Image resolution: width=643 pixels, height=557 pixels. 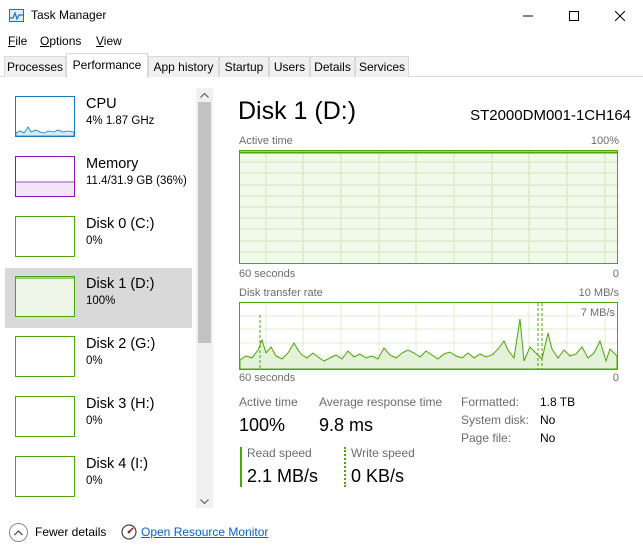 I want to click on sidebar-item-disk3: Disk 3 (H:) 0%, so click(x=98, y=418).